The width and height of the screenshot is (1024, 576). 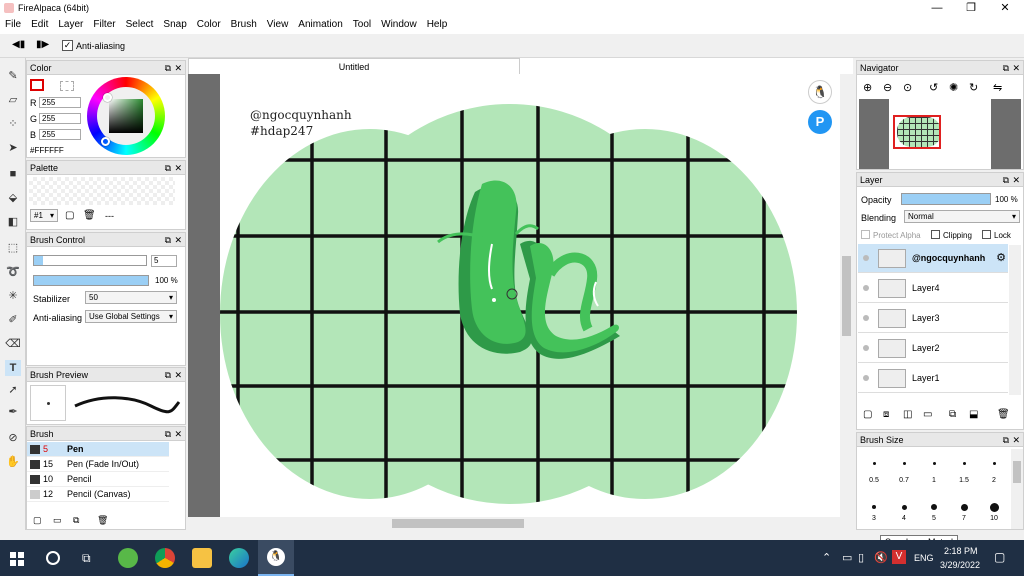 I want to click on brush-list-item: 10 Pencil, so click(x=98, y=479).